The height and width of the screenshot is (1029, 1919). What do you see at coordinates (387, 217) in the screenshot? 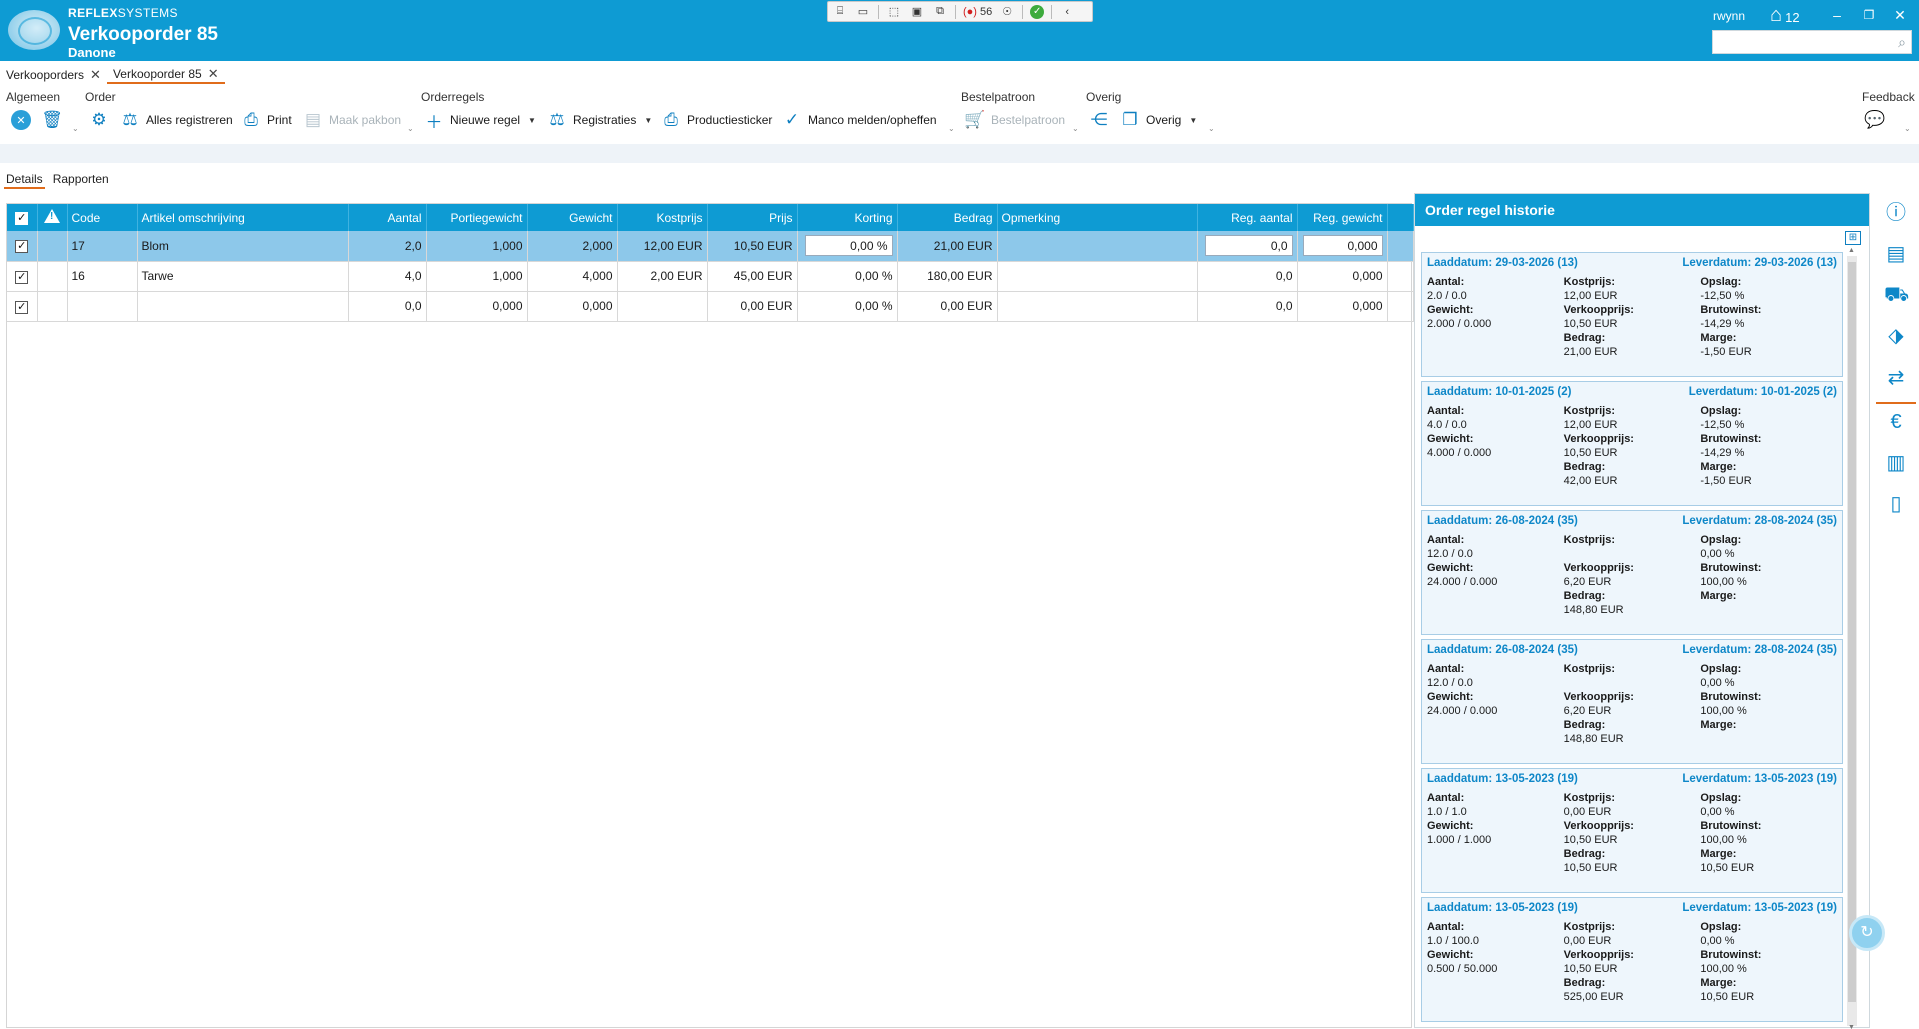
I see `column-header: Aantal` at bounding box center [387, 217].